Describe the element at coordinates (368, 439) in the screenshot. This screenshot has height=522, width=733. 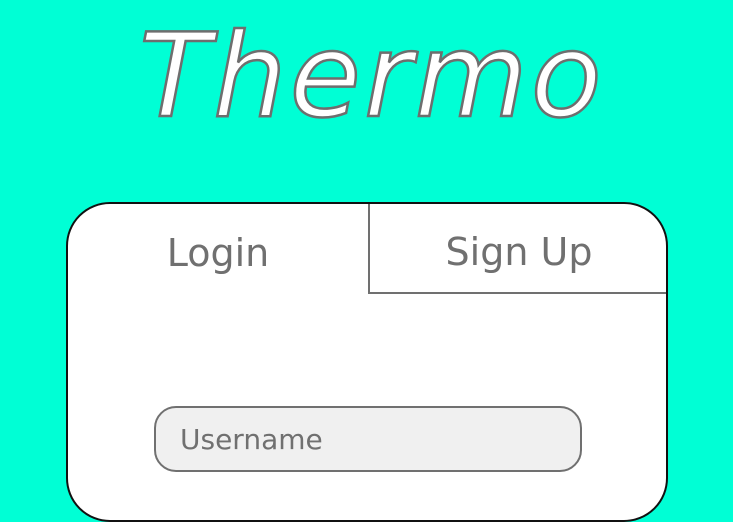
I see `username-input` at that location.